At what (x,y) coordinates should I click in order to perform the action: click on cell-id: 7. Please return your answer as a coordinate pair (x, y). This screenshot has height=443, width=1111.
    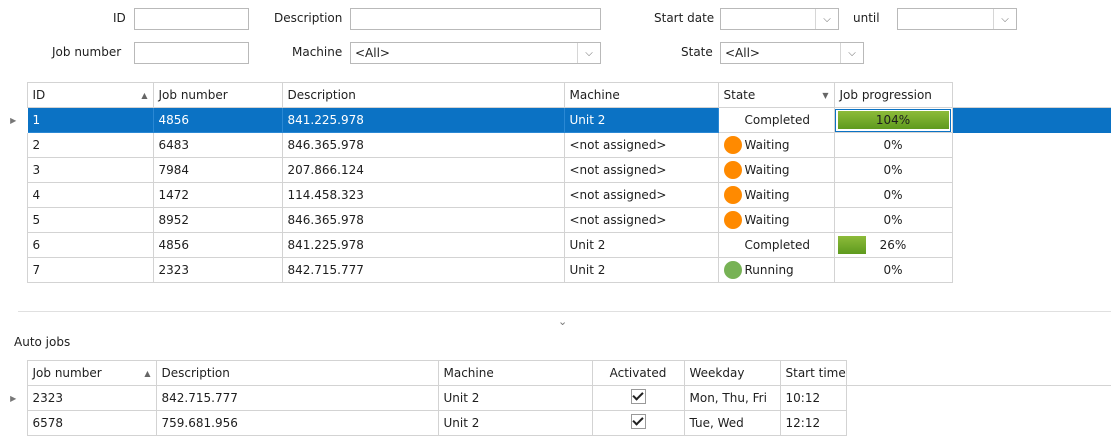
    Looking at the image, I should click on (90, 270).